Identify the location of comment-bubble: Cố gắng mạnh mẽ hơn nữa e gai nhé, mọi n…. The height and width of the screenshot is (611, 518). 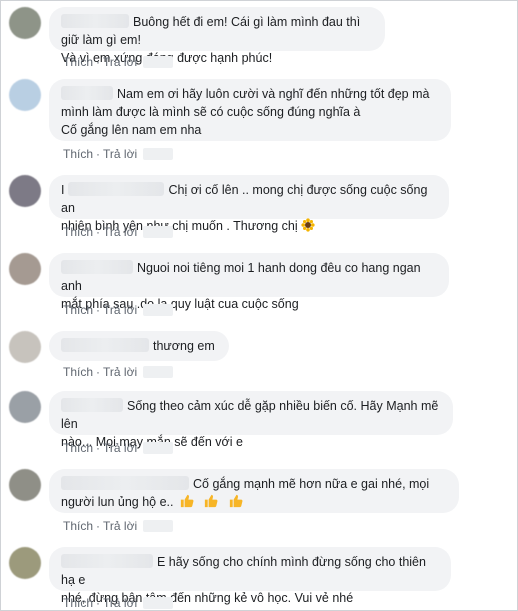
(254, 491).